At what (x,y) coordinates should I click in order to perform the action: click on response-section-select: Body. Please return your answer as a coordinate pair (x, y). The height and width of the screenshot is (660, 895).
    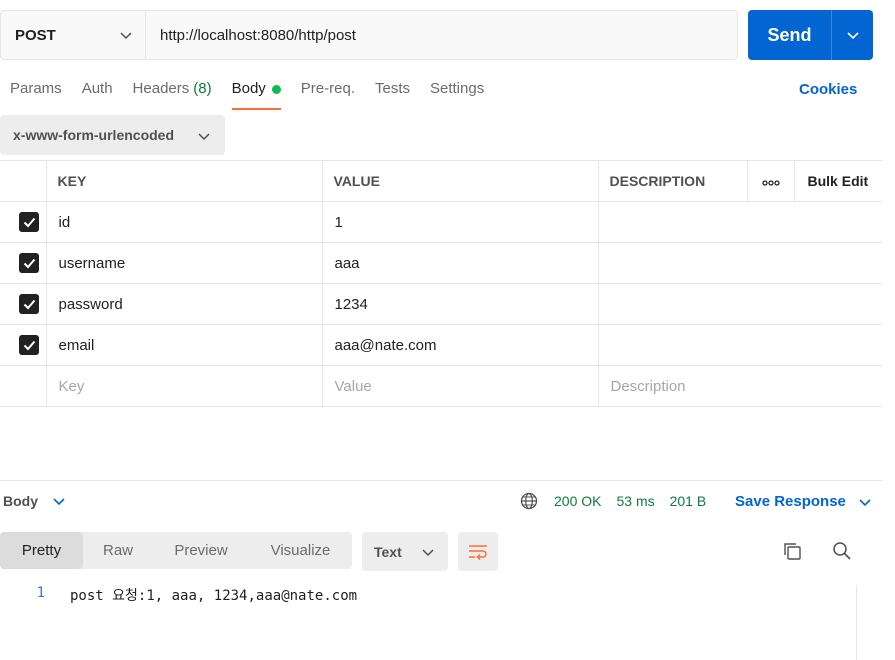
    Looking at the image, I should click on (34, 501).